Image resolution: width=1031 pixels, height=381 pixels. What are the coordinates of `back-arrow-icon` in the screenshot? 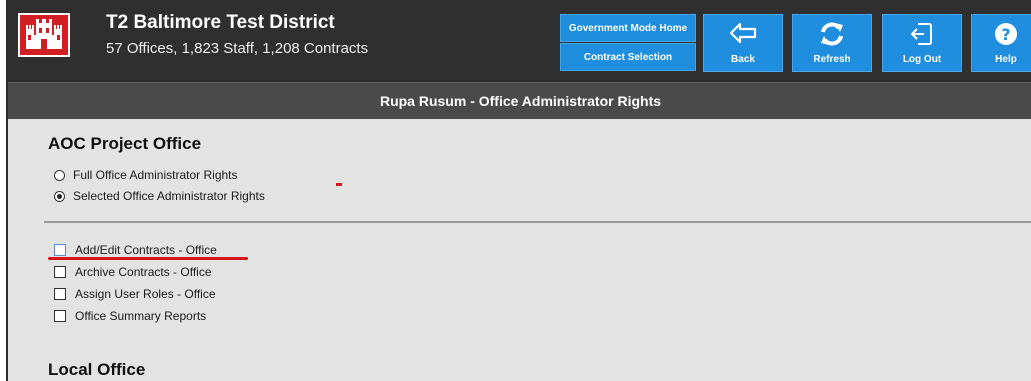 It's located at (743, 34).